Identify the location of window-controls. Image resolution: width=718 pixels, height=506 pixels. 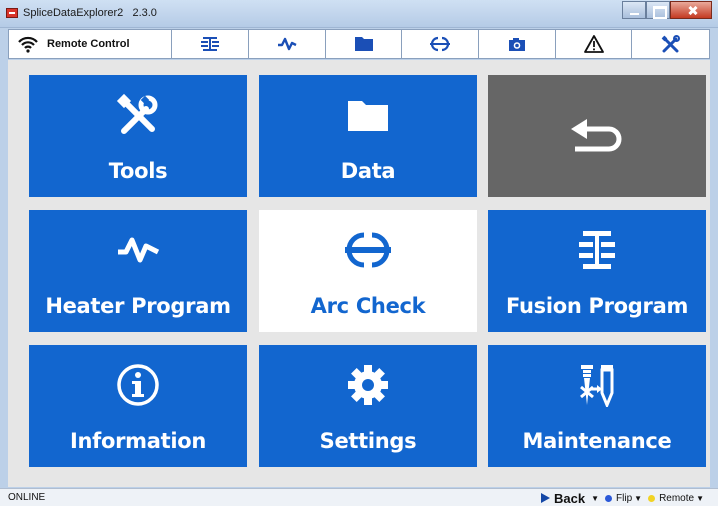
(667, 10).